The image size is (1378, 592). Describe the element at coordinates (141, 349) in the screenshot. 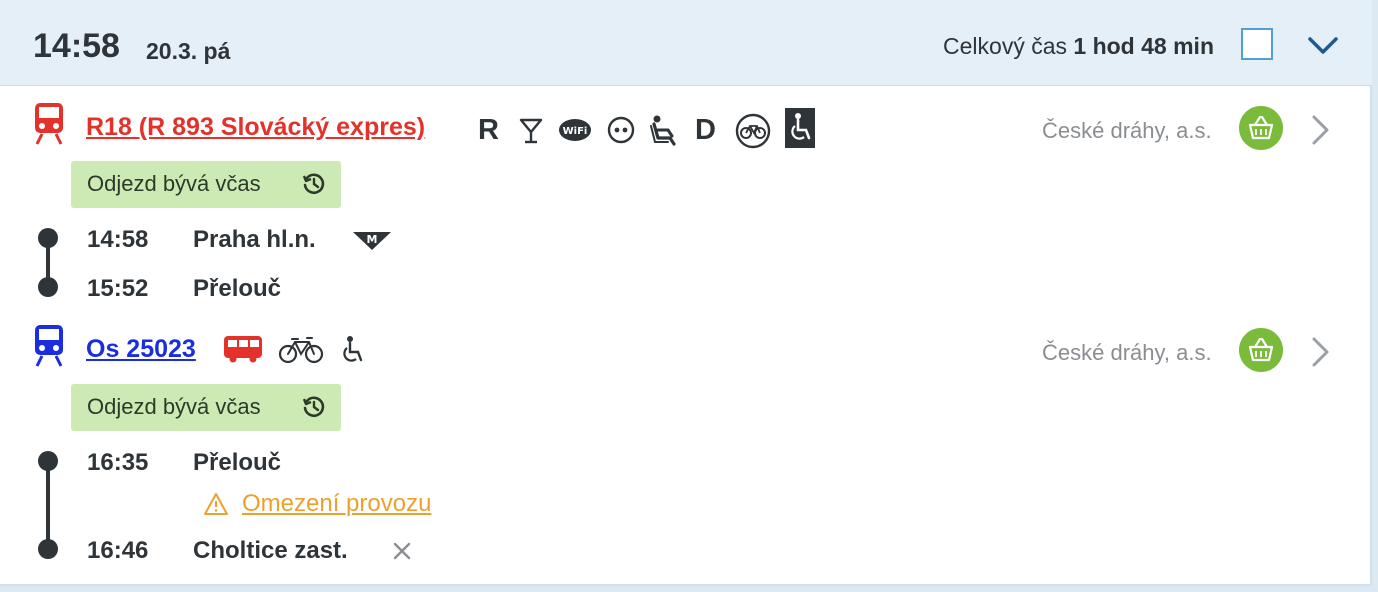

I see `train-link: Os 25023` at that location.